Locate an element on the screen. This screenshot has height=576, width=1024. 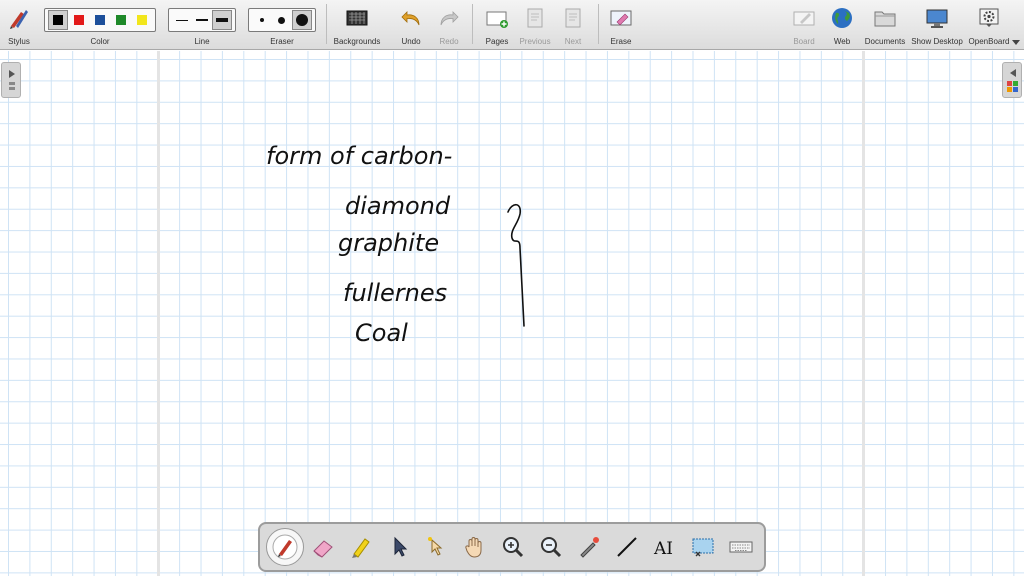
highlighter-tool-button is located at coordinates (361, 547).